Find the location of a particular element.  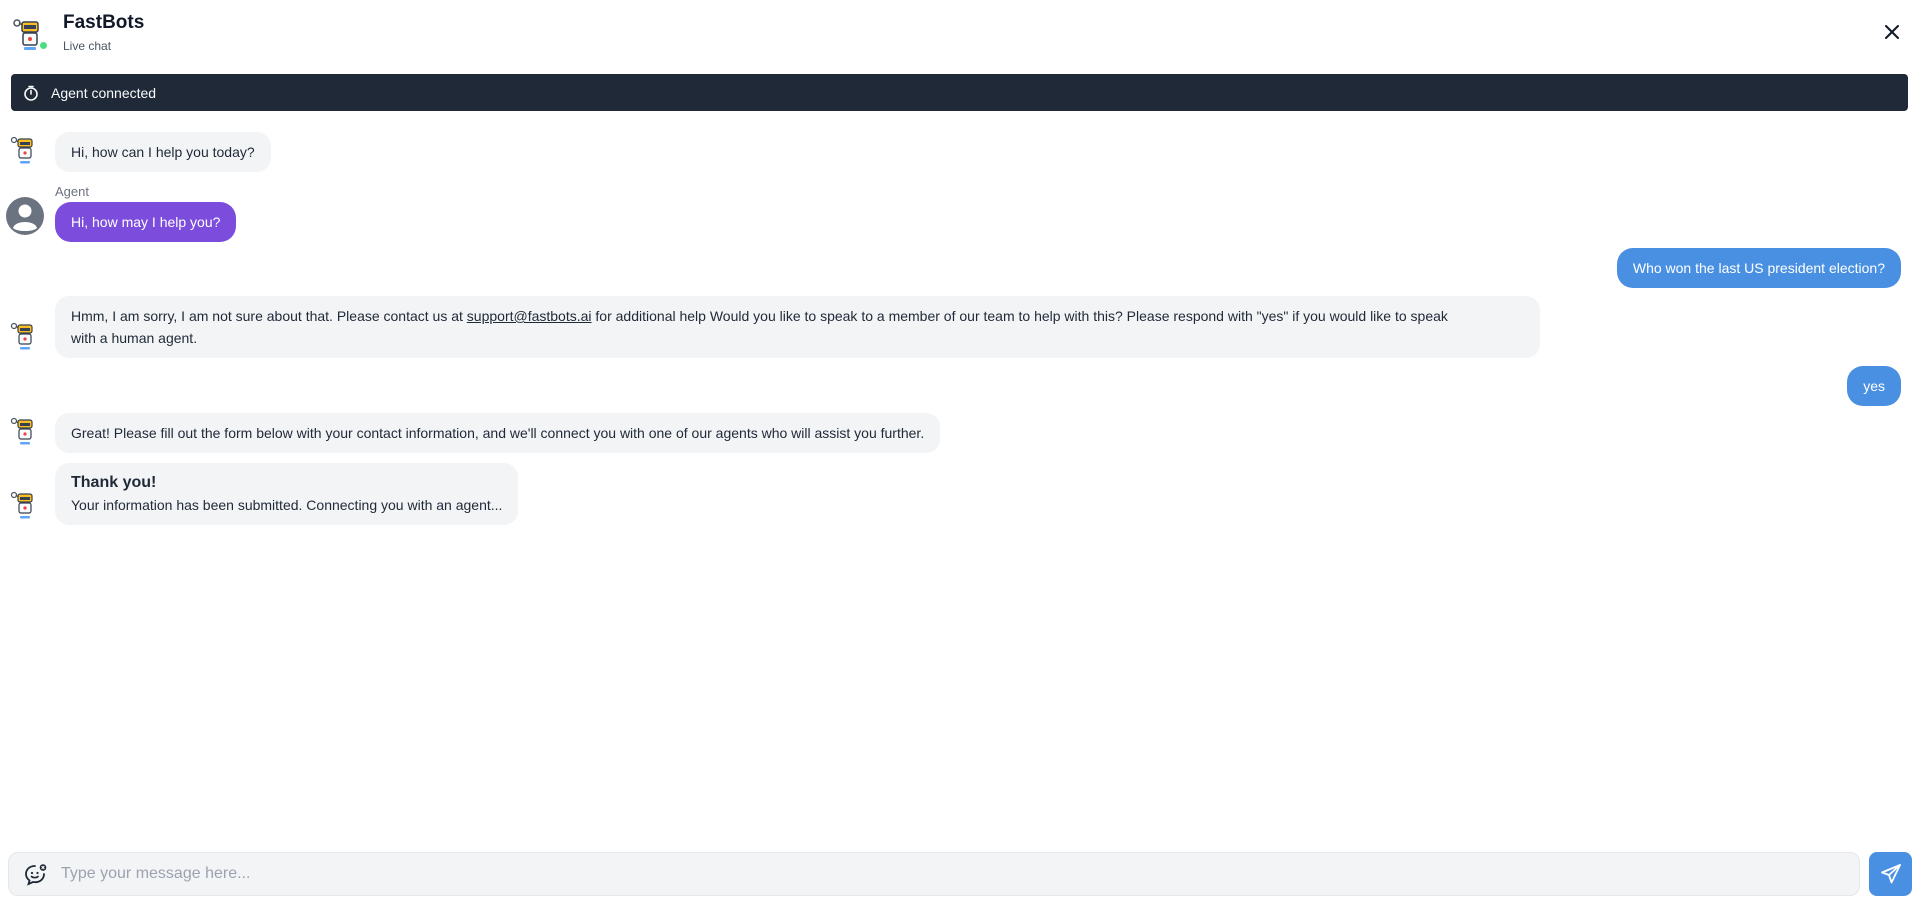

message-input is located at coordinates (951, 874).